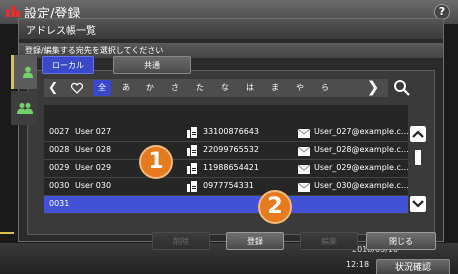 This screenshot has height=274, width=458. Describe the element at coordinates (13, 11) in the screenshot. I see `settings-logo-icon` at that location.